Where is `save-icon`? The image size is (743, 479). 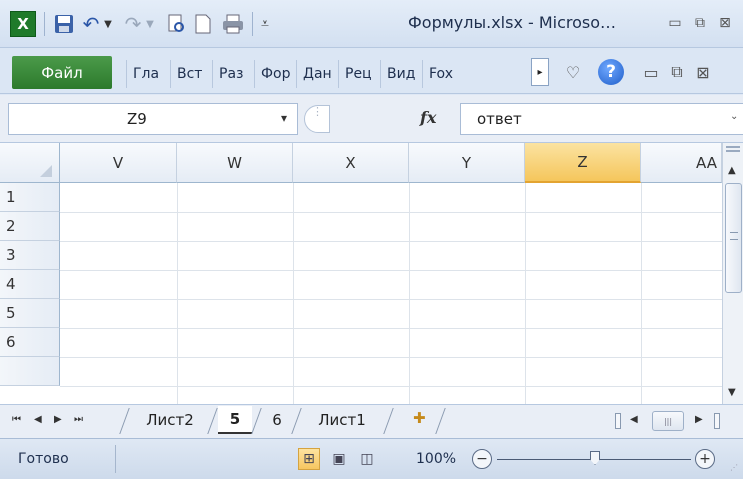
save-icon is located at coordinates (64, 24).